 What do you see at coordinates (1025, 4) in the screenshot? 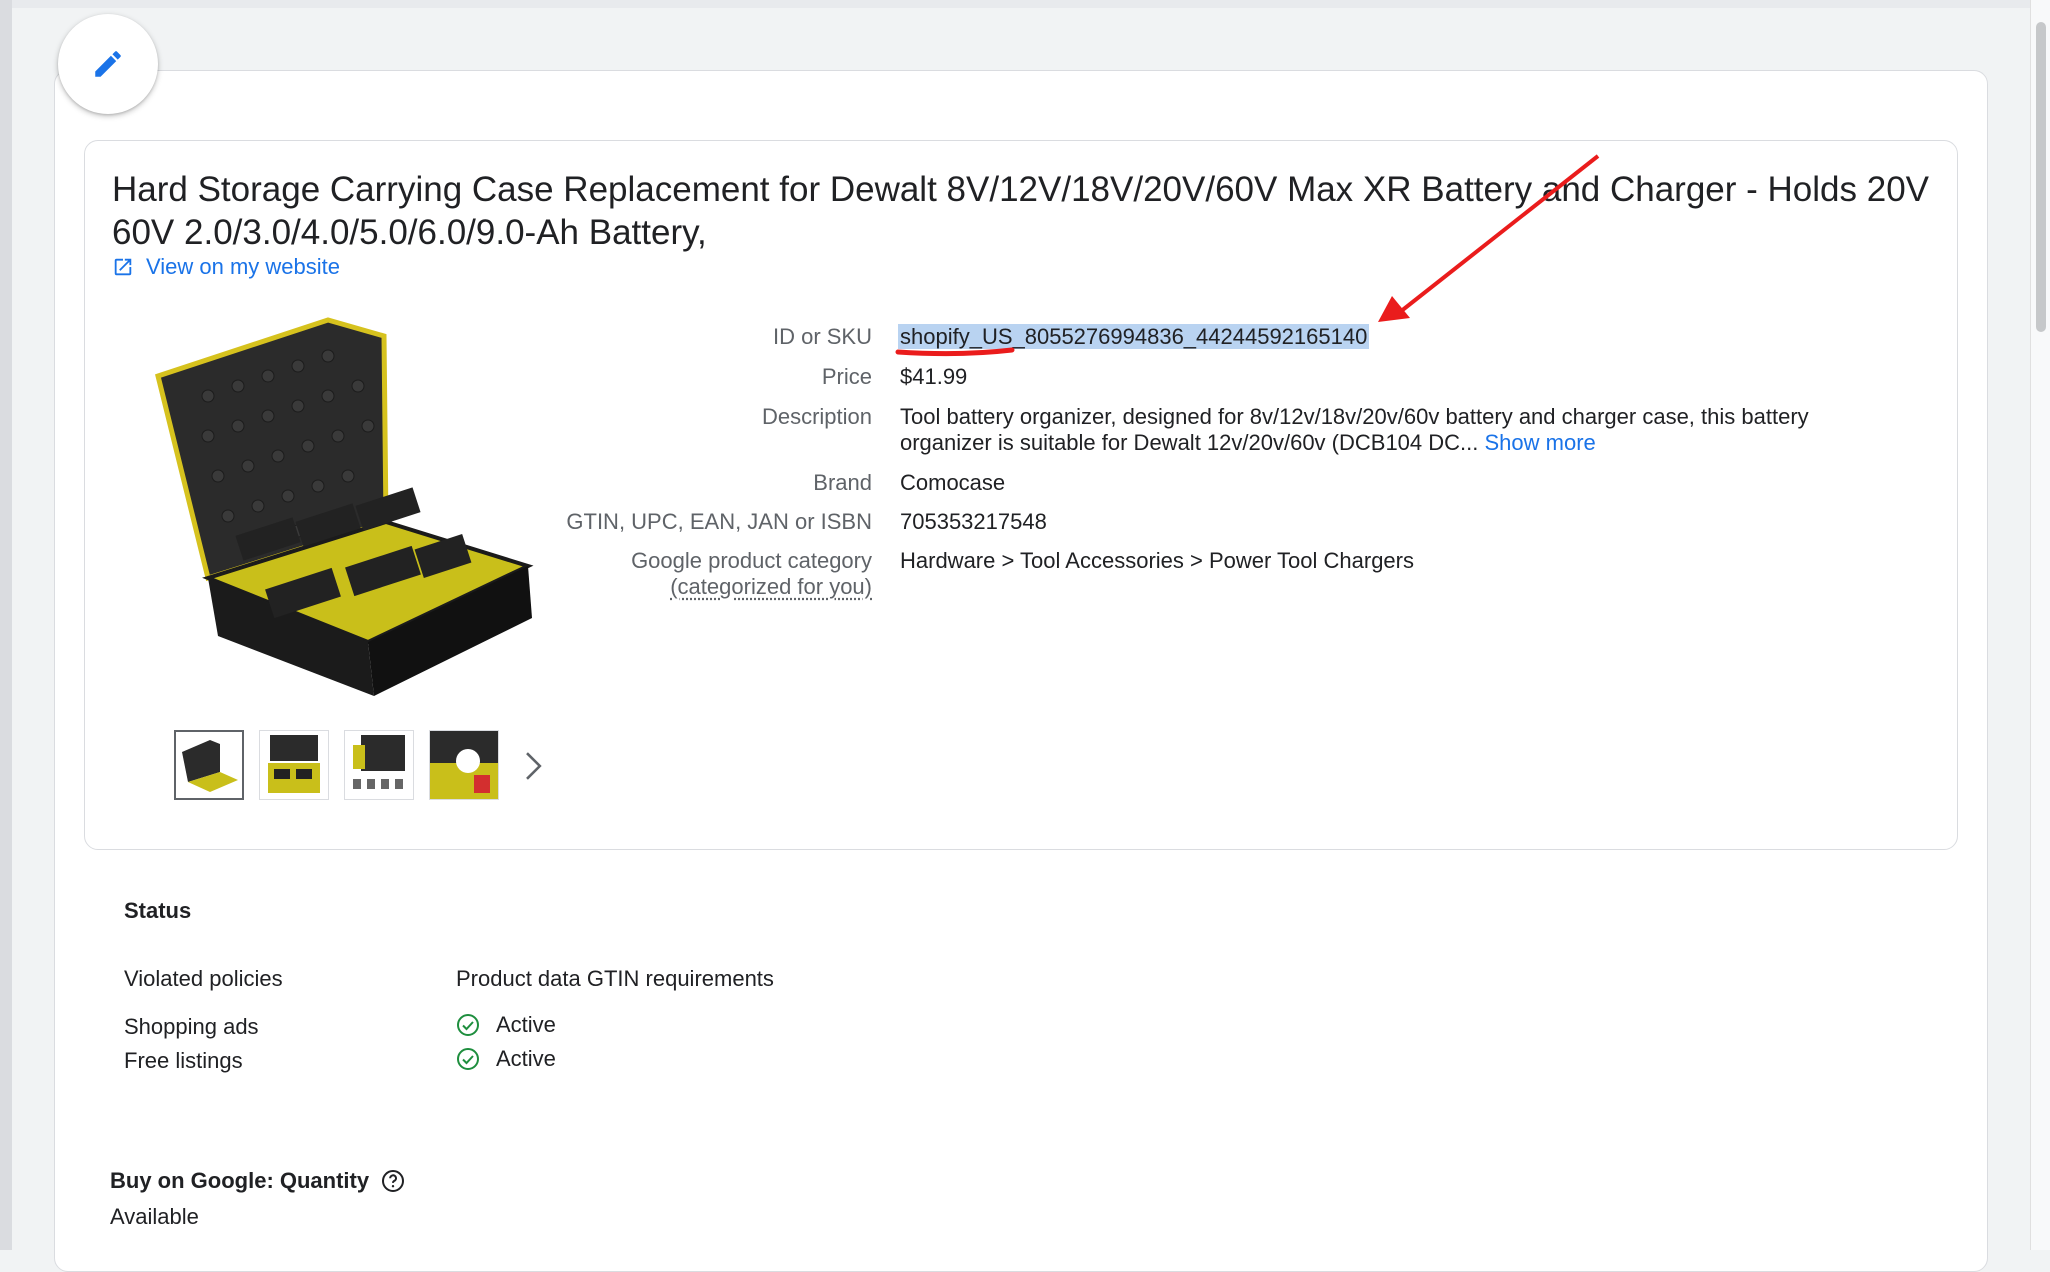
I see `window-top-border` at bounding box center [1025, 4].